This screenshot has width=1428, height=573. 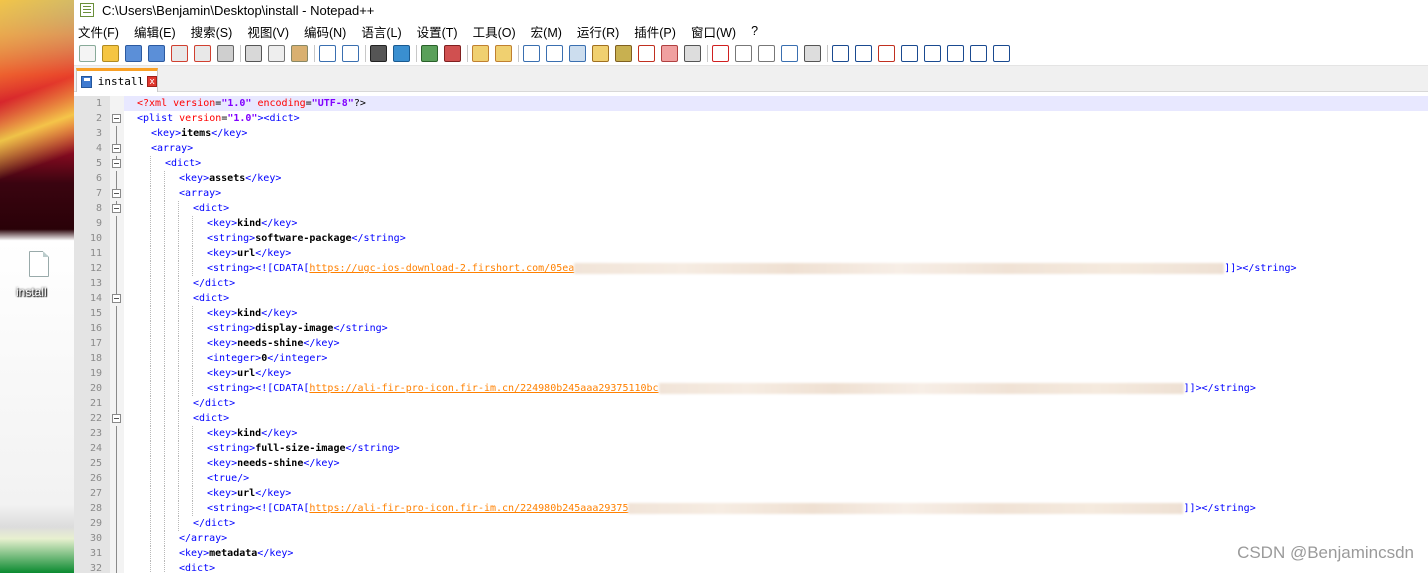 What do you see at coordinates (751, 433) in the screenshot?
I see `code-line: 23 <key>kind</key>` at bounding box center [751, 433].